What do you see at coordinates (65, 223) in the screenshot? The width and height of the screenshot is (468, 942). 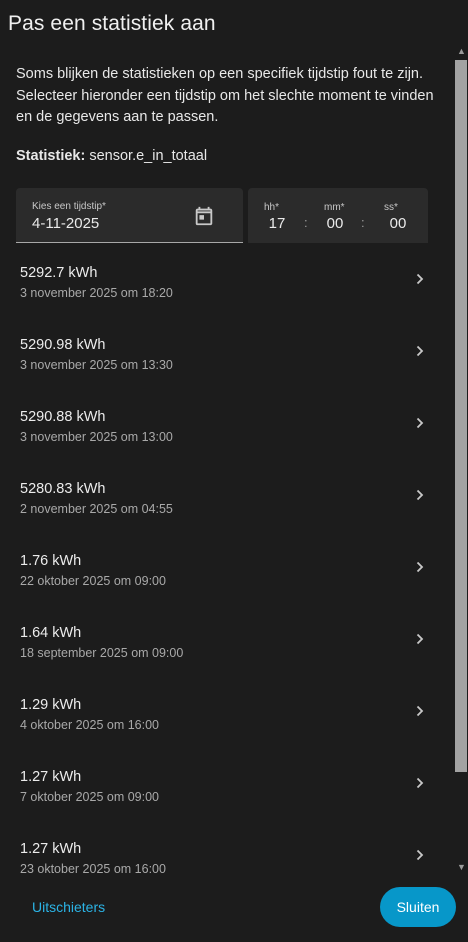 I see `date-picker-value: 4-11-2025` at bounding box center [65, 223].